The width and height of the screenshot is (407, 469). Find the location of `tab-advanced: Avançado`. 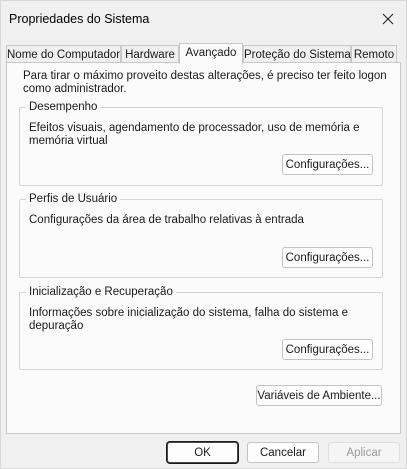

tab-advanced: Avançado is located at coordinates (211, 53).